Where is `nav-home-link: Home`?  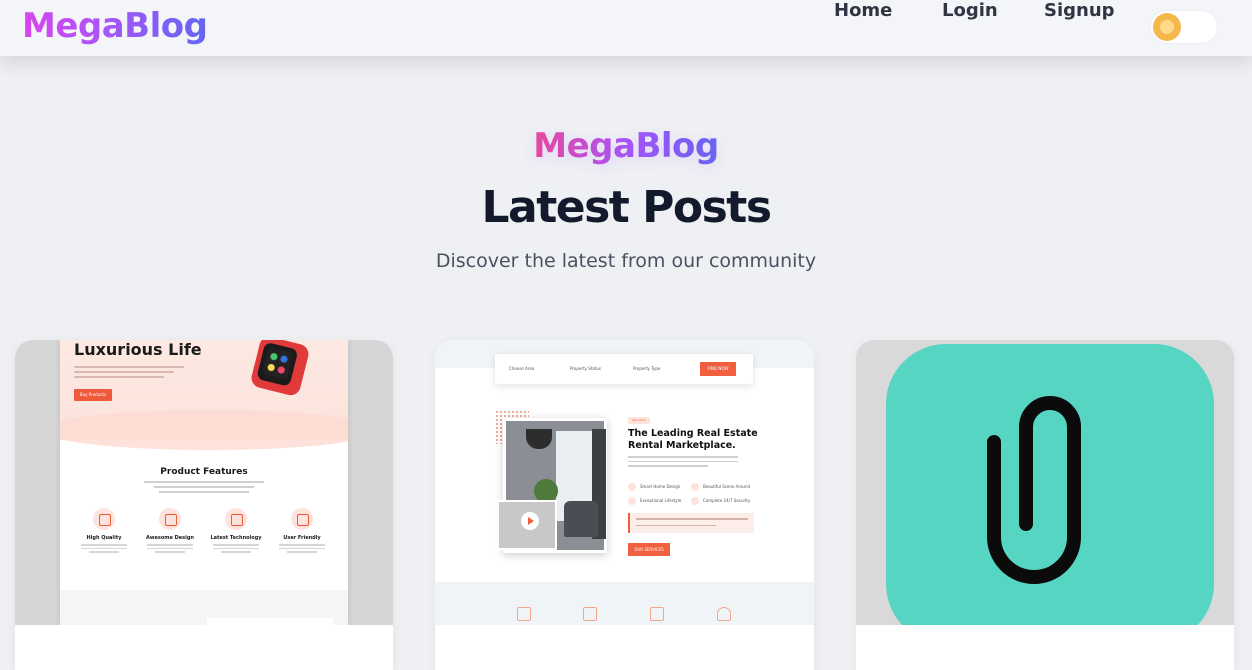 nav-home-link: Home is located at coordinates (863, 10).